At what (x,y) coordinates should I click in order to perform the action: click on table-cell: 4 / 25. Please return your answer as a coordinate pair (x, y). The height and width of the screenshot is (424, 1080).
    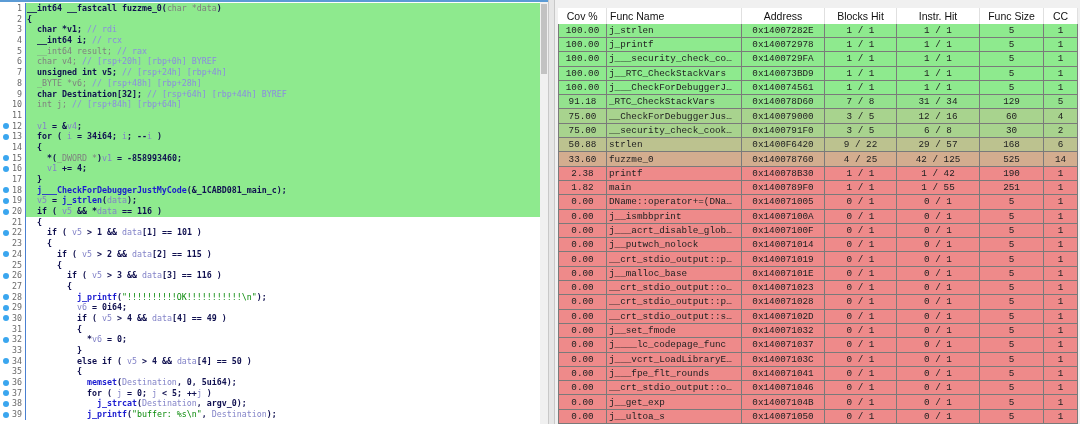
    Looking at the image, I should click on (860, 159).